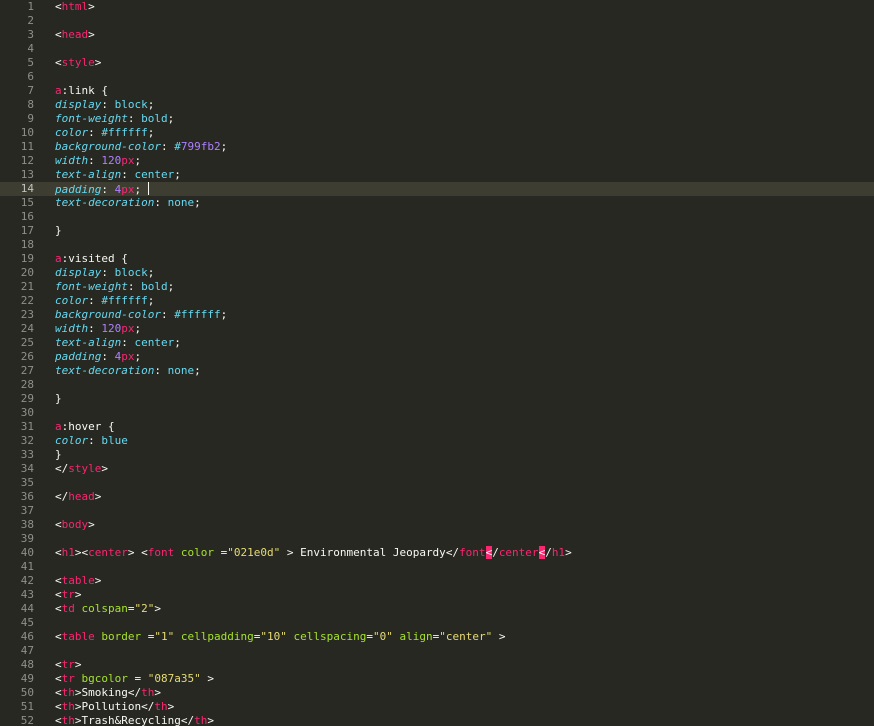 The image size is (874, 726). What do you see at coordinates (437, 651) in the screenshot?
I see `code-line: 47` at bounding box center [437, 651].